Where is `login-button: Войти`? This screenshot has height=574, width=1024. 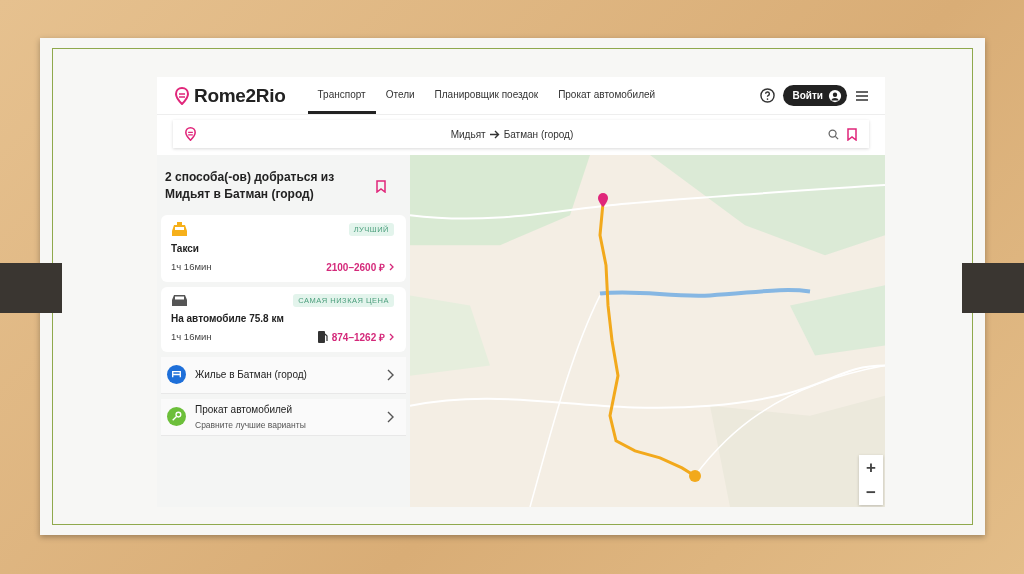 login-button: Войти is located at coordinates (815, 95).